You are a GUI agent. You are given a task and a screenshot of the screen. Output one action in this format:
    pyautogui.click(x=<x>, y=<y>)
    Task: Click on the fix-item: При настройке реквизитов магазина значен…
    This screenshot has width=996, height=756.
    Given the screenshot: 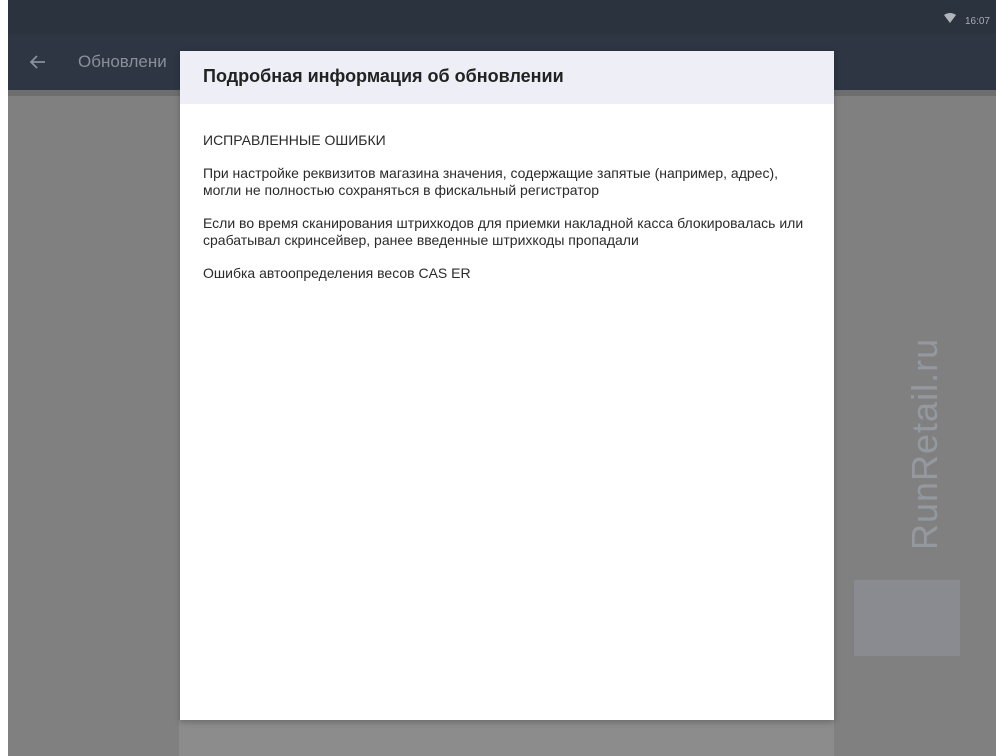 What is the action you would take?
    pyautogui.click(x=490, y=181)
    